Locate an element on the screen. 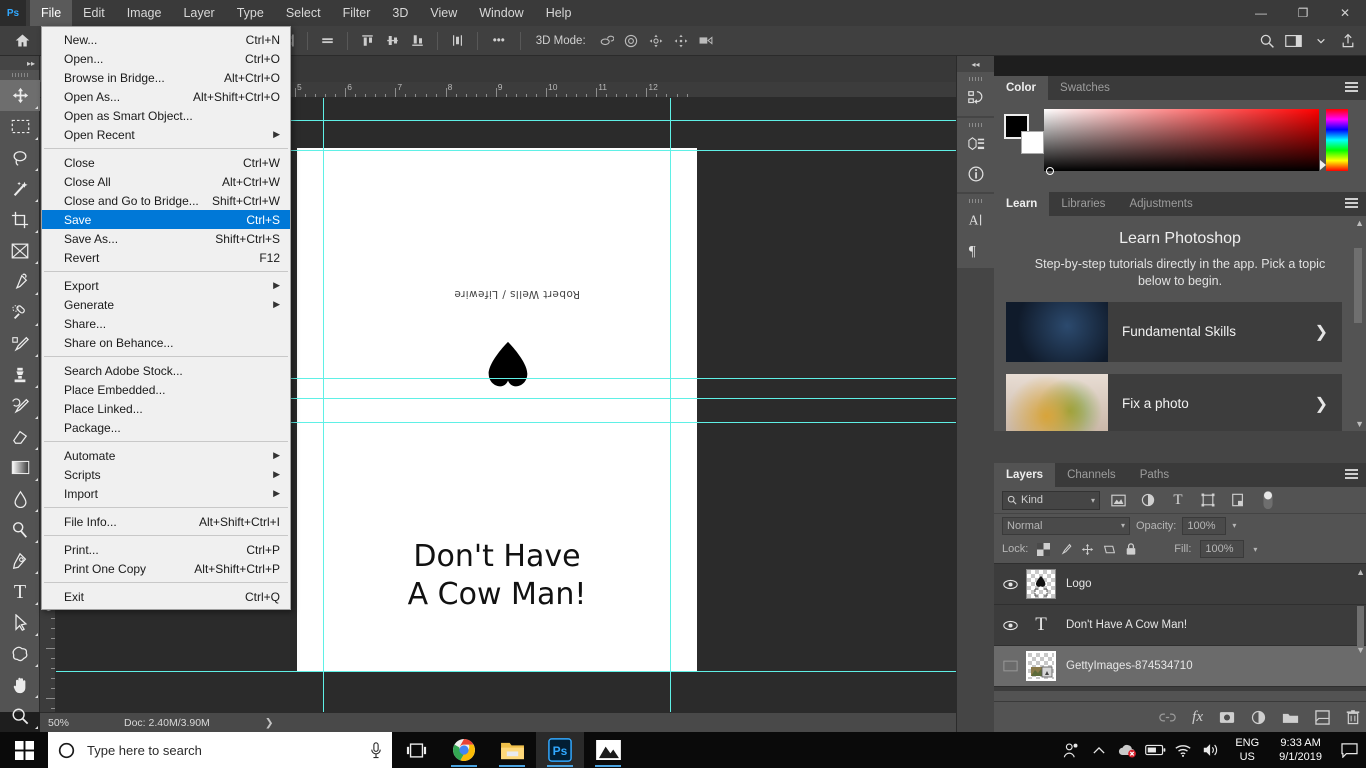 The image size is (1366, 768). fill-value: 100% is located at coordinates (1222, 549).